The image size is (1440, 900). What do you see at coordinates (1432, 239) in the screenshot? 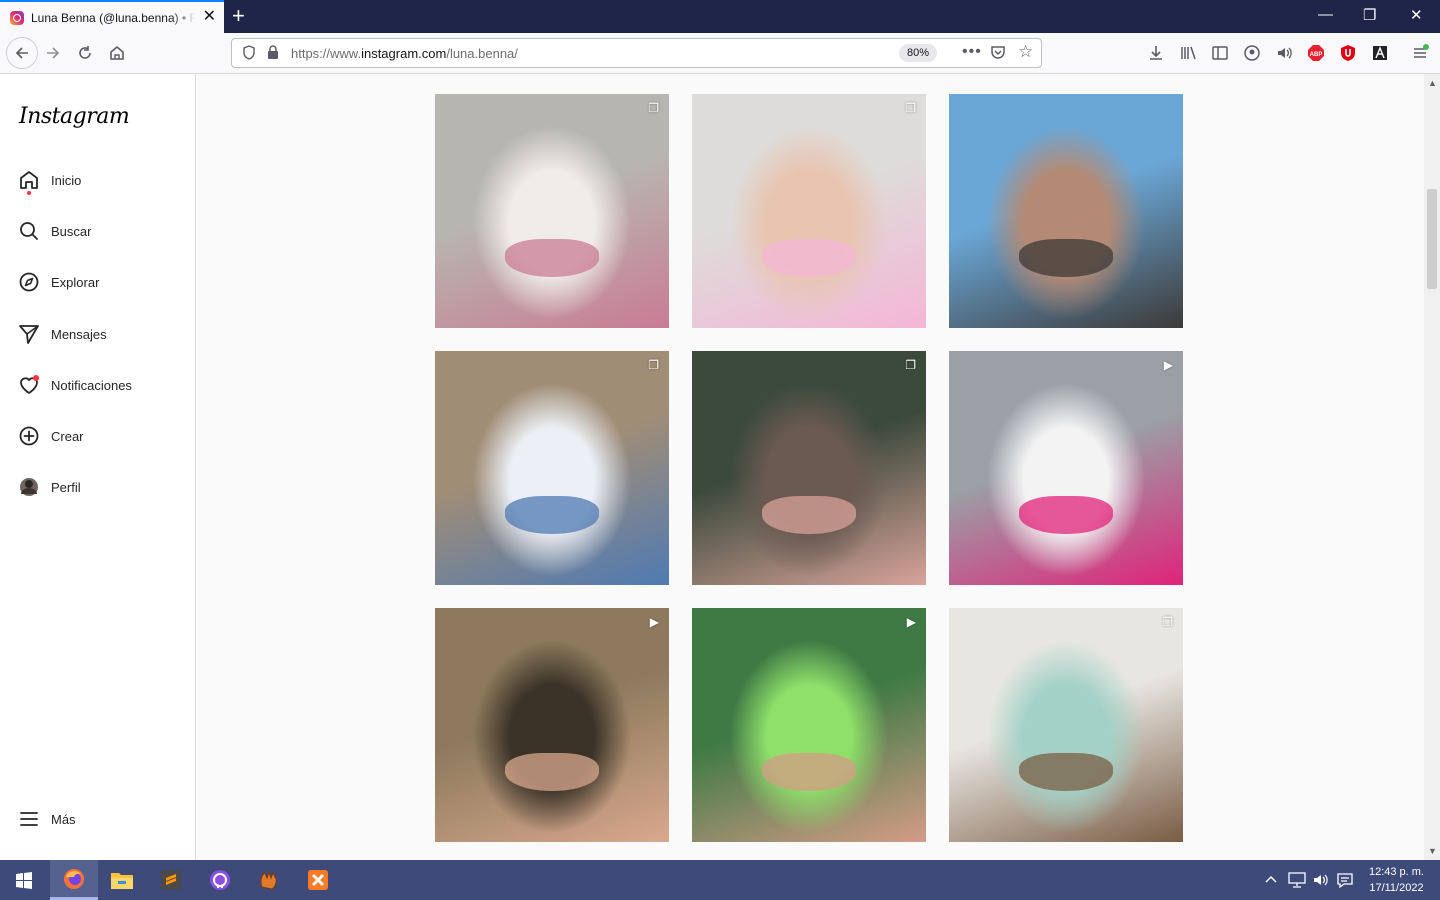
I see `scroll-thumb` at bounding box center [1432, 239].